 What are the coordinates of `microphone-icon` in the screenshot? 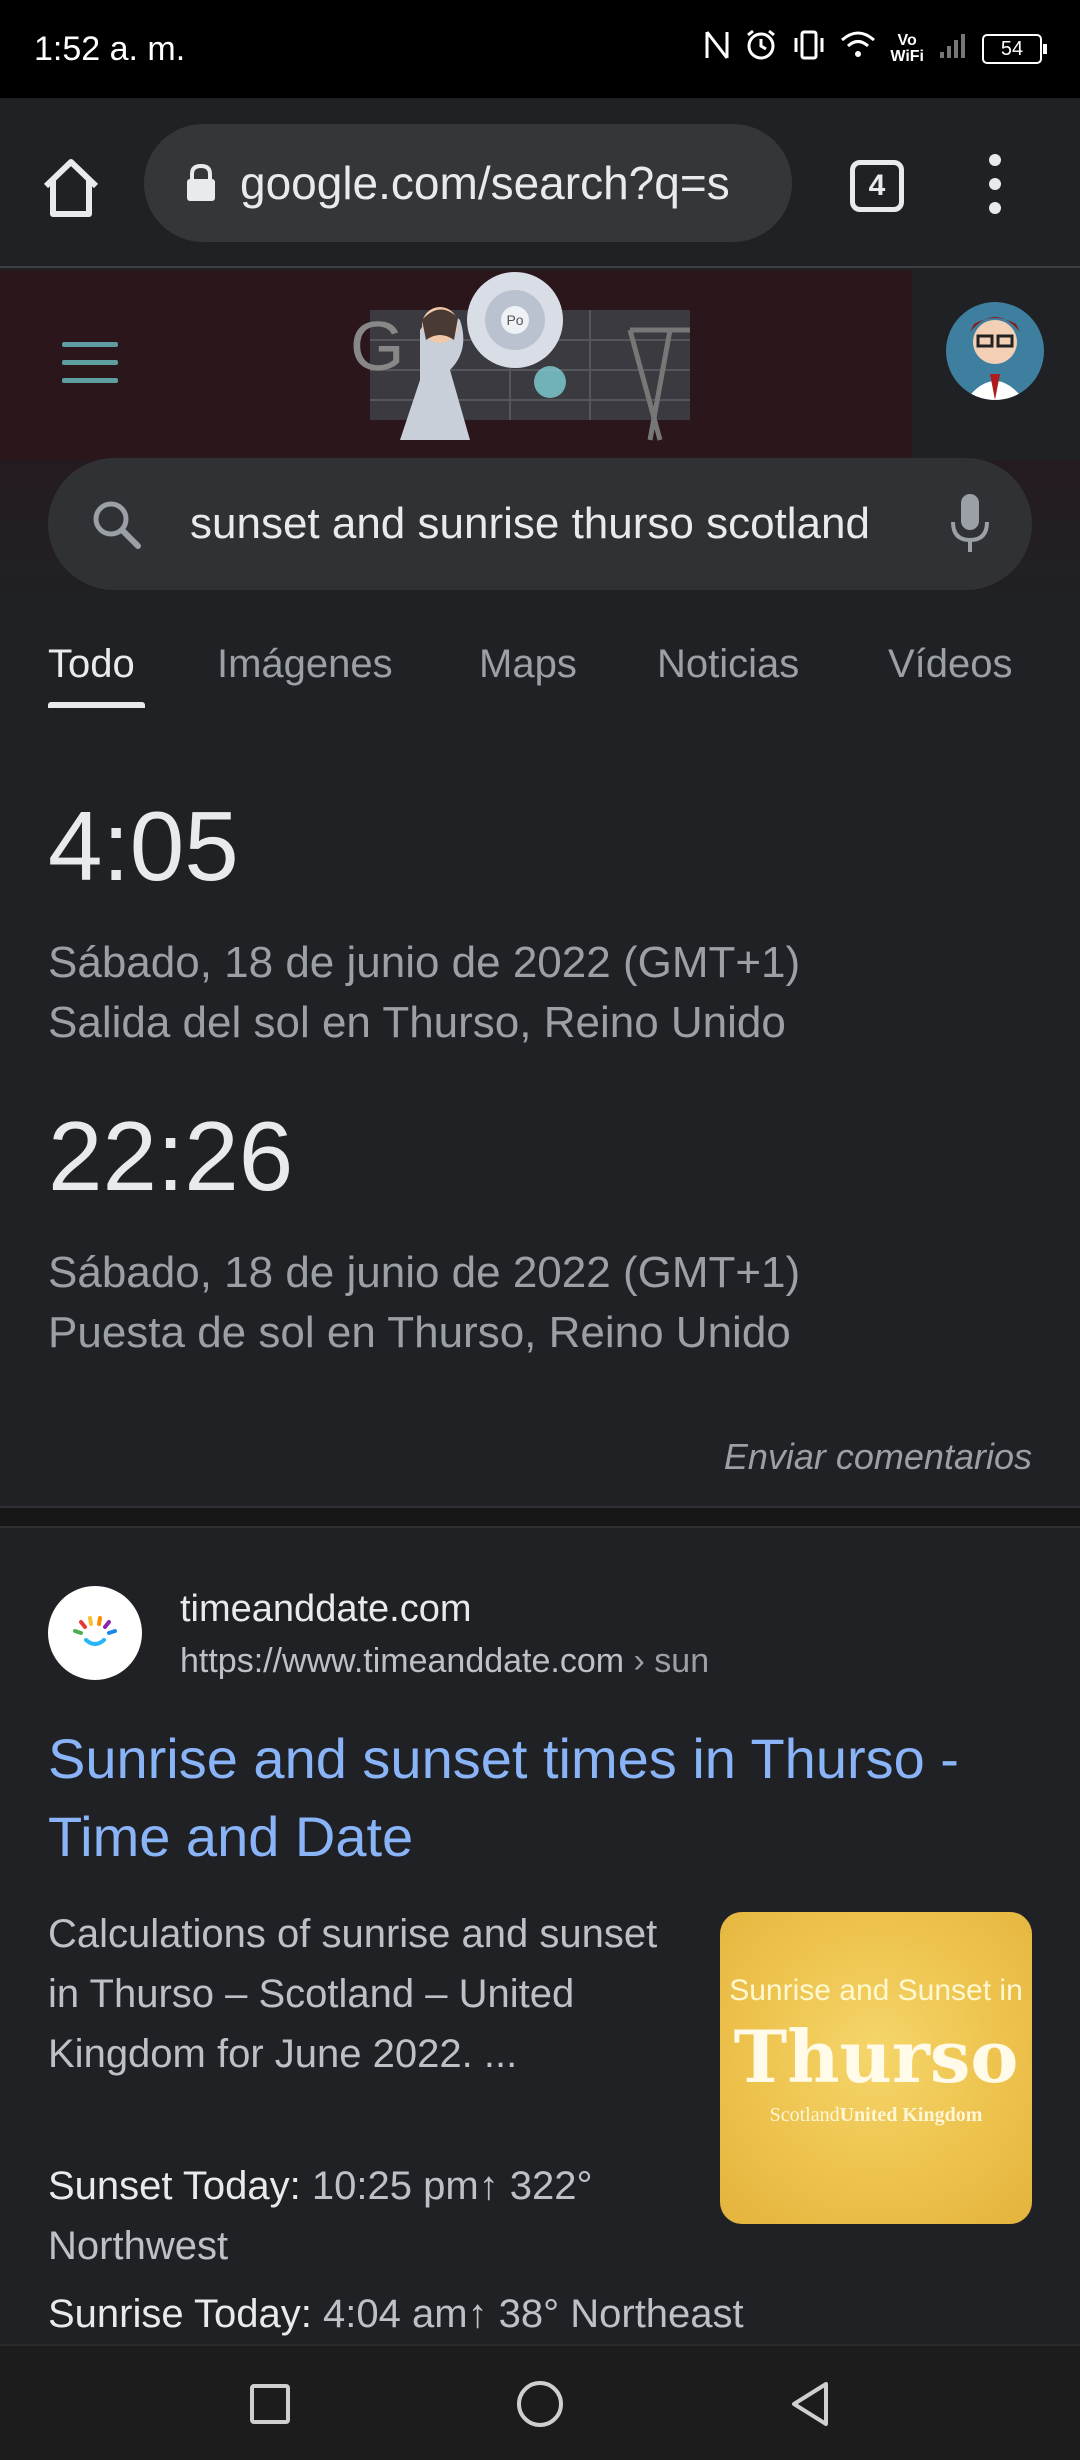 It's located at (970, 524).